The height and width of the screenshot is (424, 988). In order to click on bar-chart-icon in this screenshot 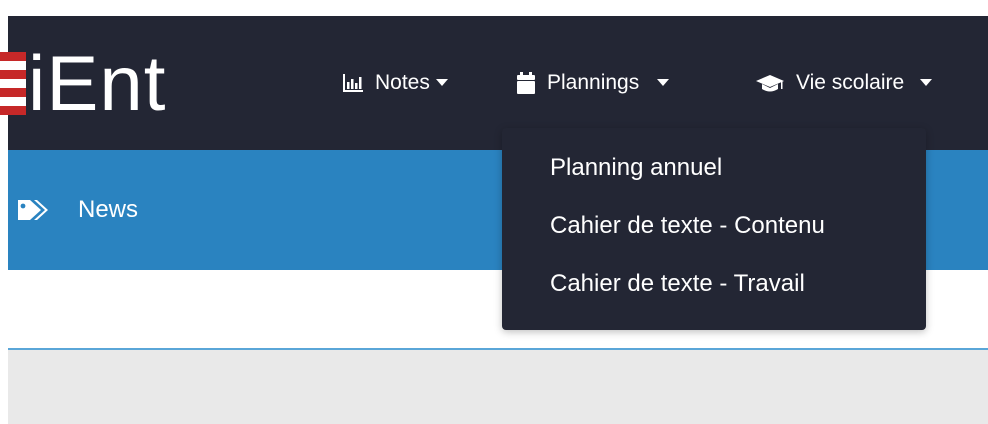, I will do `click(353, 83)`.